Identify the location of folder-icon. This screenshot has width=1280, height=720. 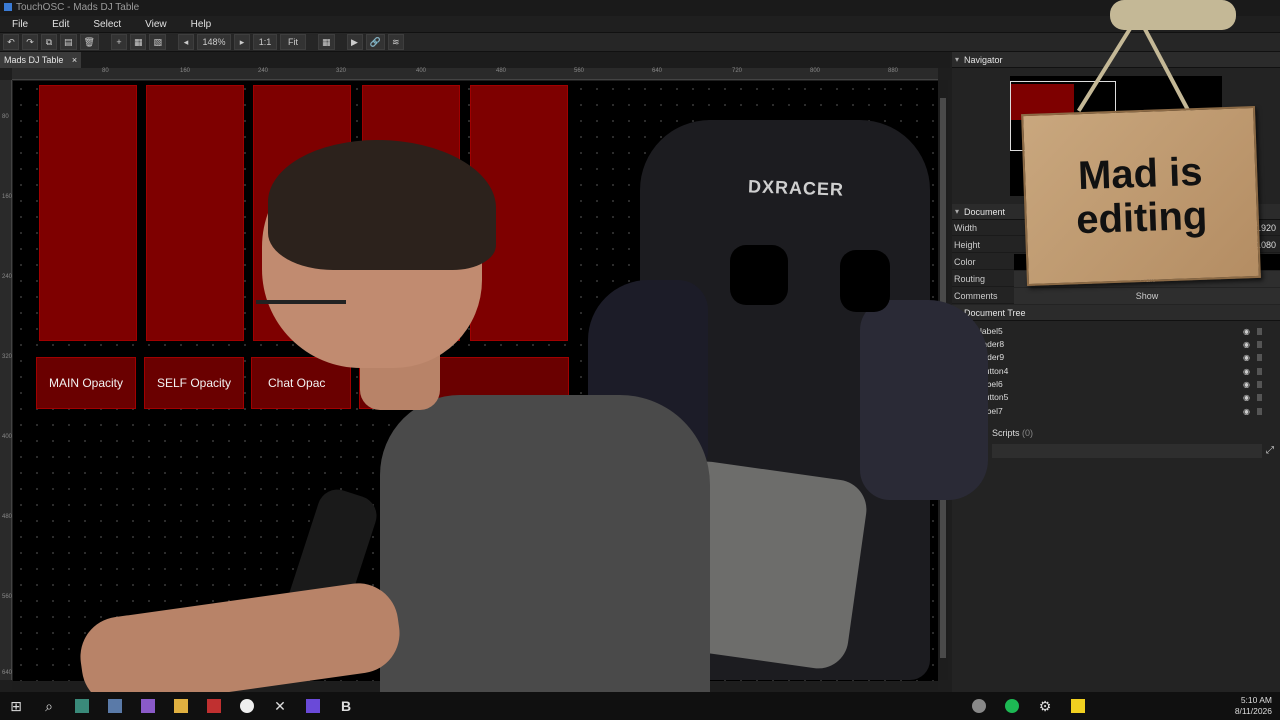
(181, 706).